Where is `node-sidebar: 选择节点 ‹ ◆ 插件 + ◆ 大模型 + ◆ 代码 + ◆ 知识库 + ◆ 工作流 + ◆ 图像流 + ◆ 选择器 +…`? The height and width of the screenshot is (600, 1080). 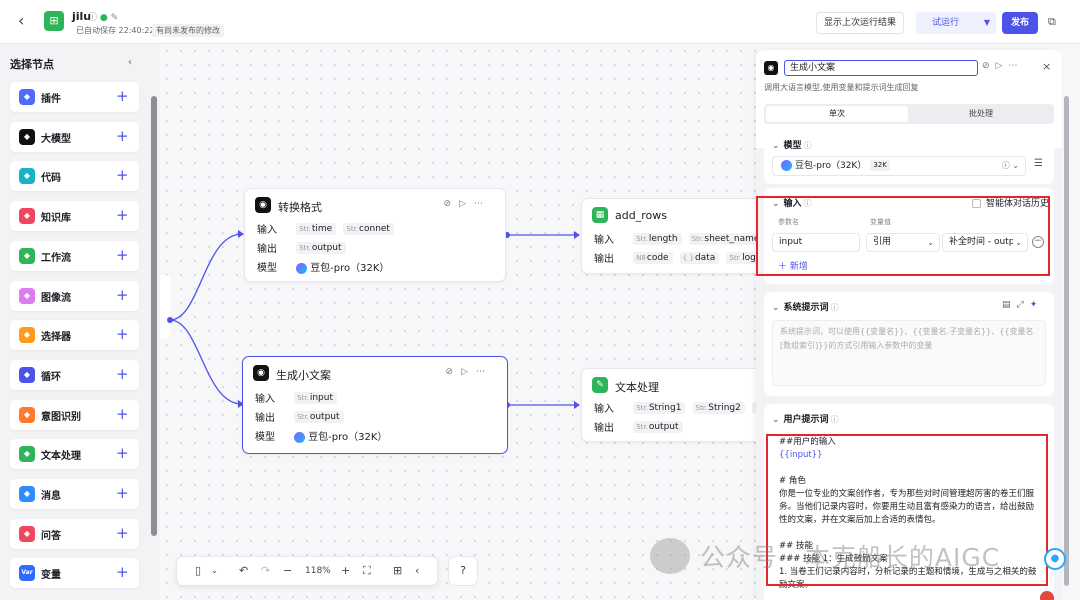
node-sidebar: 选择节点 ‹ ◆ 插件 + ◆ 大模型 + ◆ 代码 + ◆ 知识库 + ◆ 工作流 + ◆ 图像流 + ◆ 选择器 +… is located at coordinates (80, 322).